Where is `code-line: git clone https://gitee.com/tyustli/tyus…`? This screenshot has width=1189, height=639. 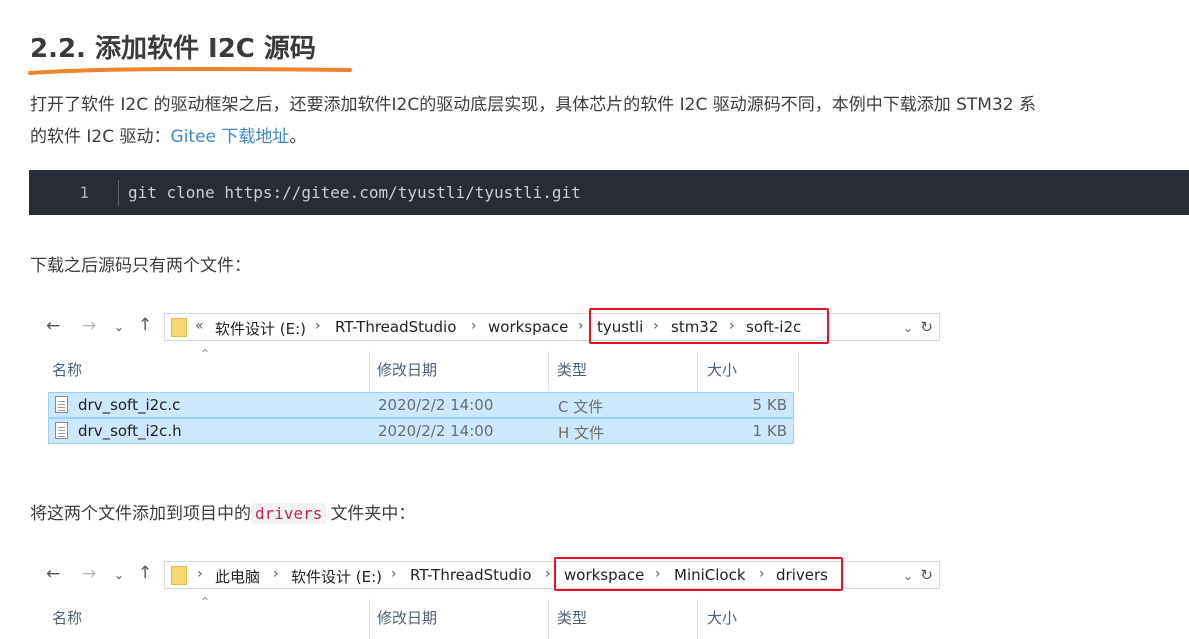
code-line: git clone https://gitee.com/tyustli/tyus… is located at coordinates (354, 192).